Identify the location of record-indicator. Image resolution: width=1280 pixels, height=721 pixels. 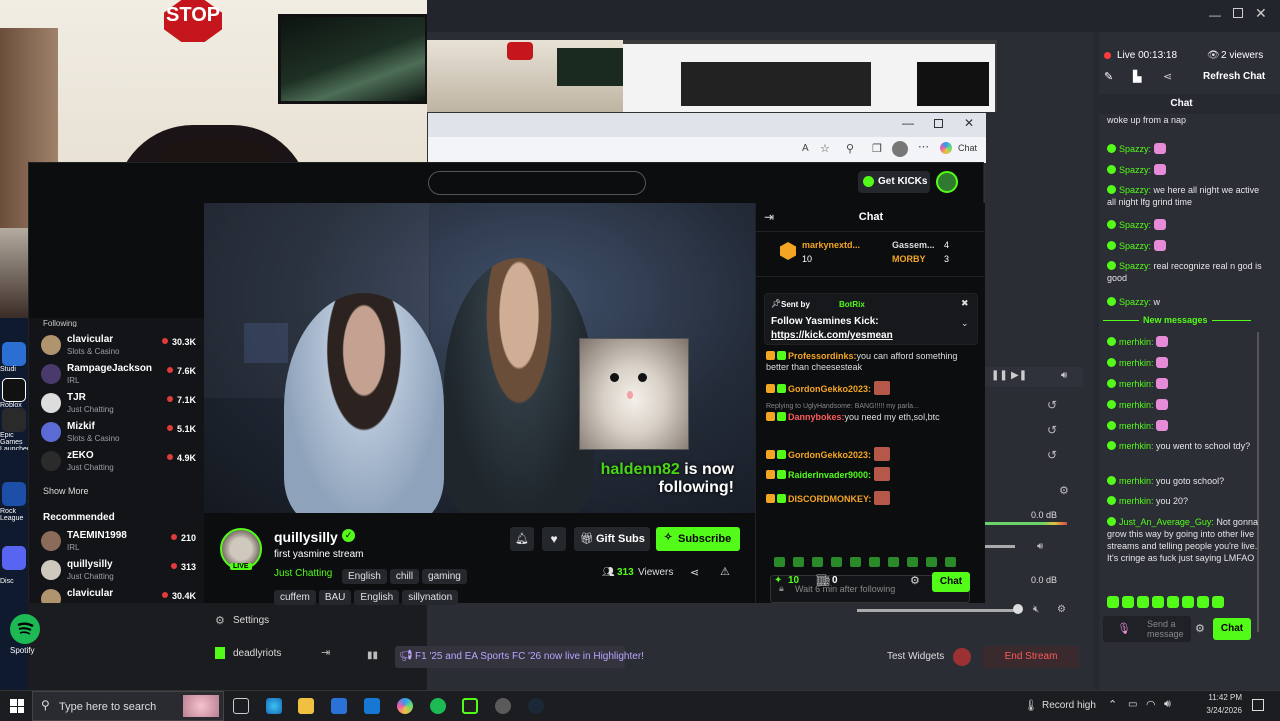
(962, 657).